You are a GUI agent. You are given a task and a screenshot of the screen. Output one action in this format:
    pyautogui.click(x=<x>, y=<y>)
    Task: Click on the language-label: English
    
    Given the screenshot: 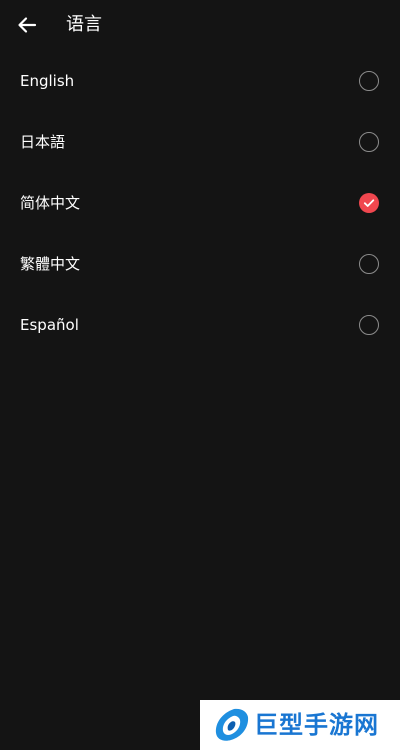 What is the action you would take?
    pyautogui.click(x=47, y=81)
    